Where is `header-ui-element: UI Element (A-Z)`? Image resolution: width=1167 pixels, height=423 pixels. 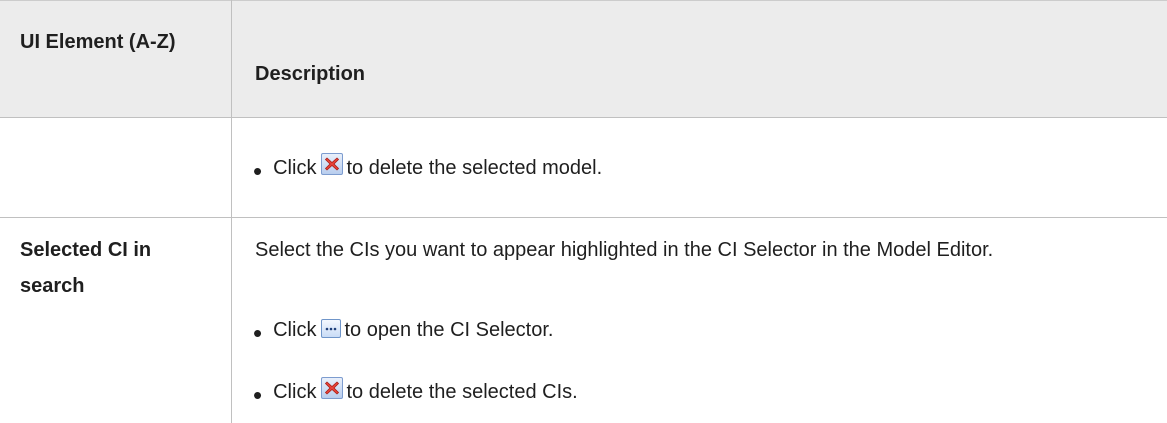 header-ui-element: UI Element (A-Z) is located at coordinates (98, 42).